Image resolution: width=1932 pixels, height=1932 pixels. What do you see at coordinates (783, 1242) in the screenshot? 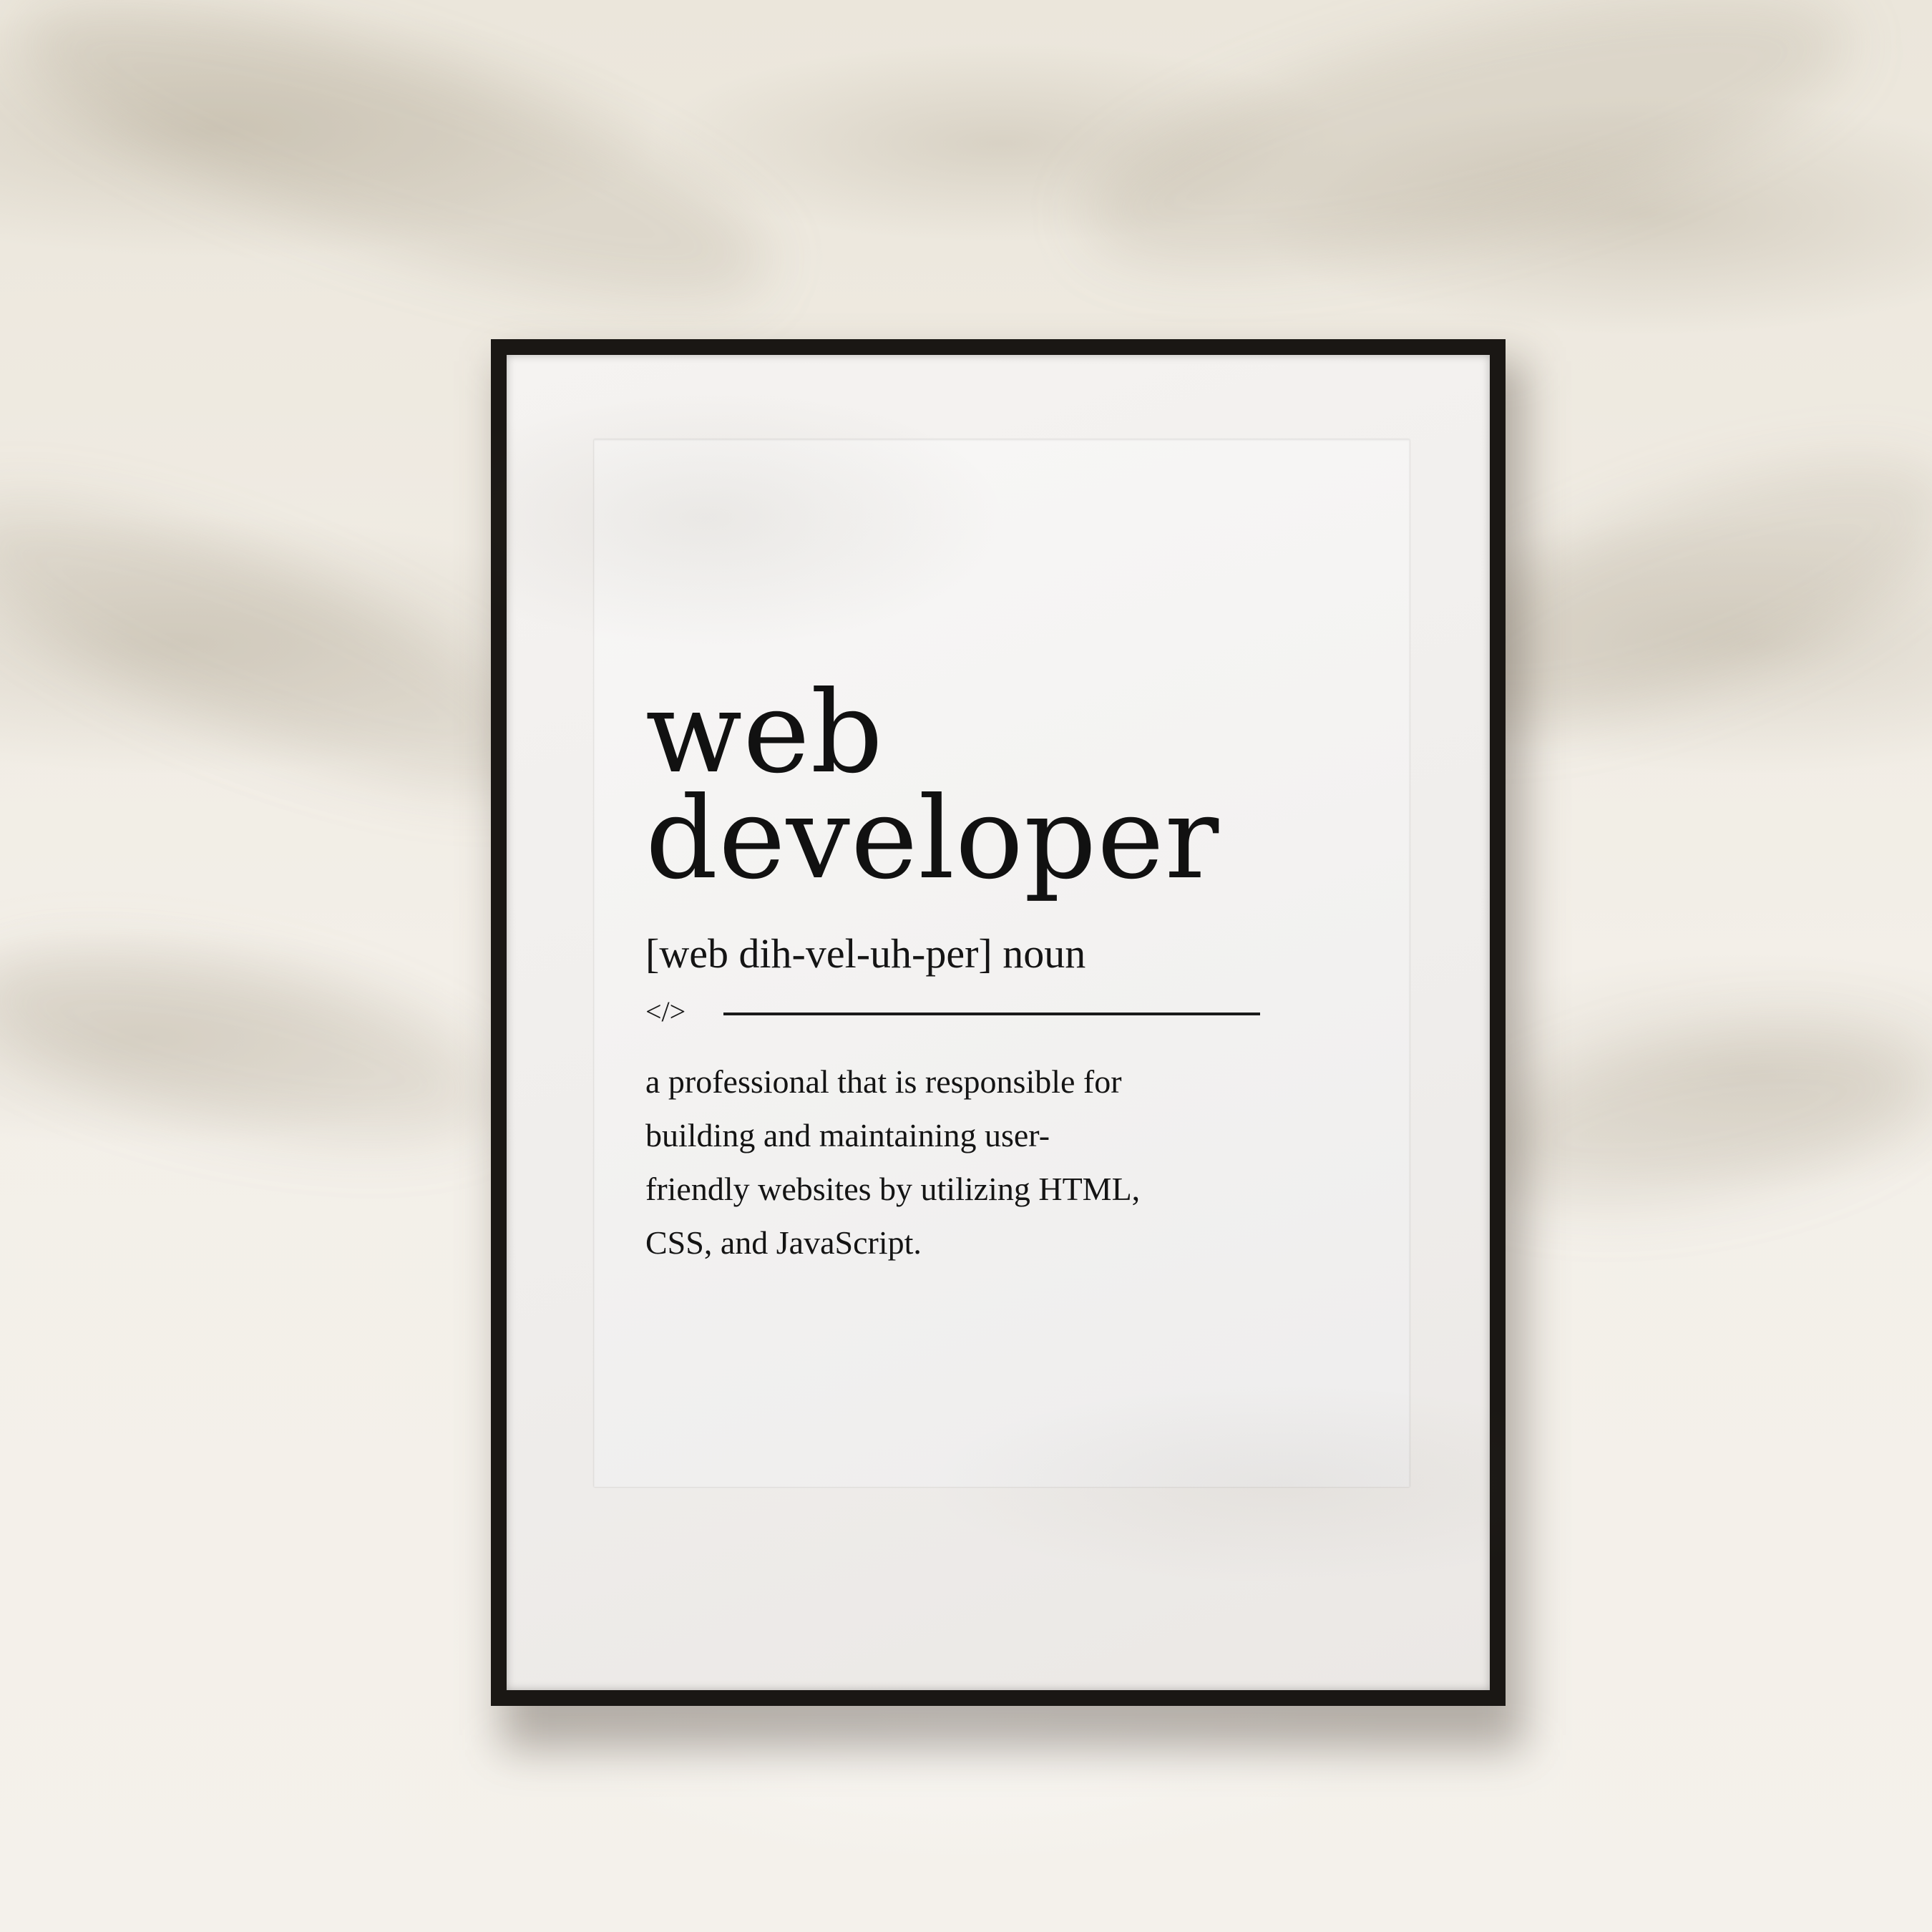
I see `definition-line: CSS, and JavaScript.` at bounding box center [783, 1242].